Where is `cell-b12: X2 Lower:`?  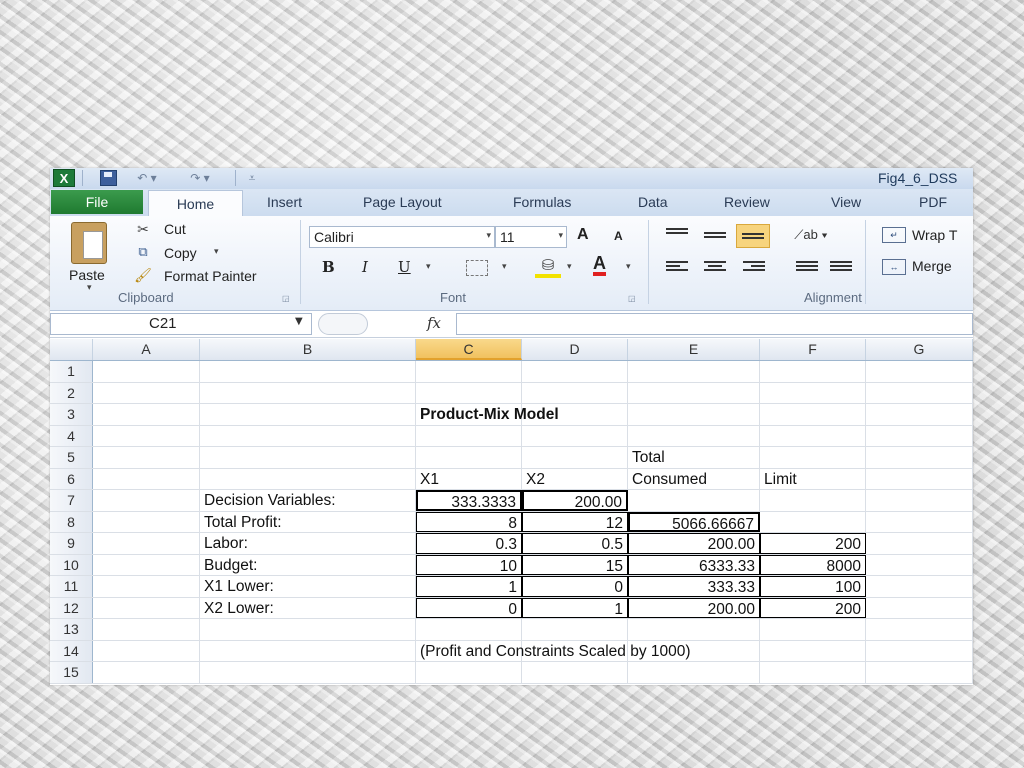
cell-b12: X2 Lower: is located at coordinates (308, 607).